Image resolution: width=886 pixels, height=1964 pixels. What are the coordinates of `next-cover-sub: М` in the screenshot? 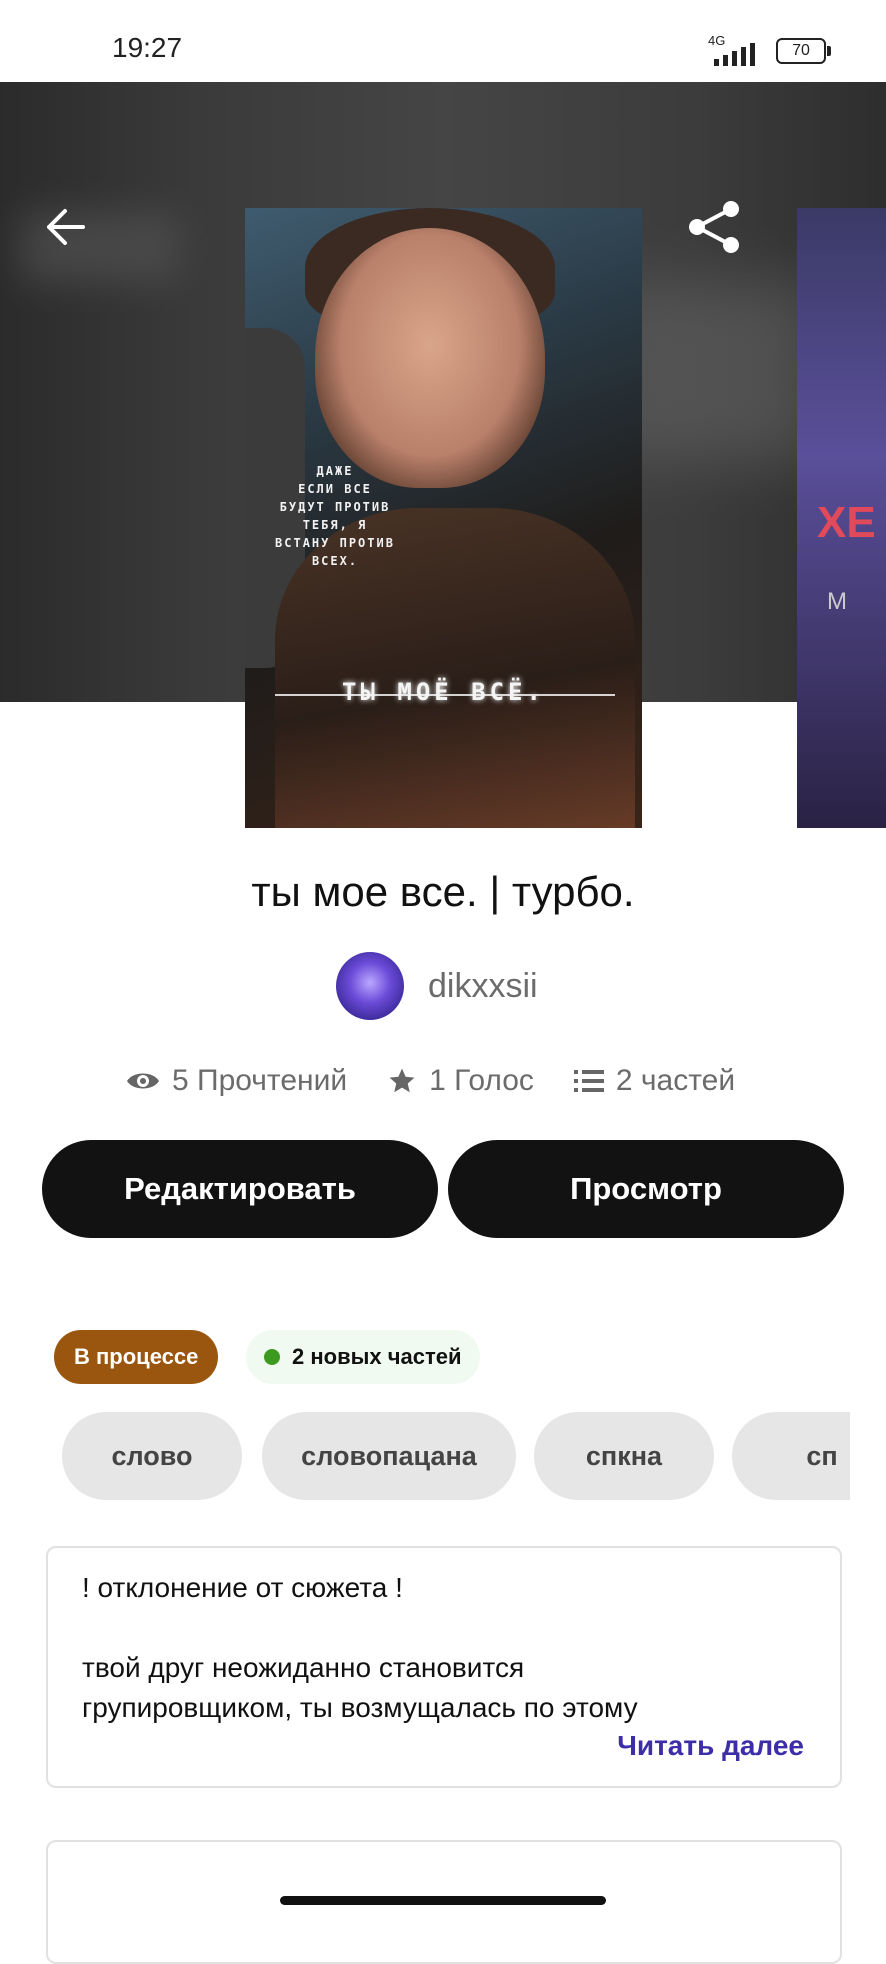 It's located at (837, 601).